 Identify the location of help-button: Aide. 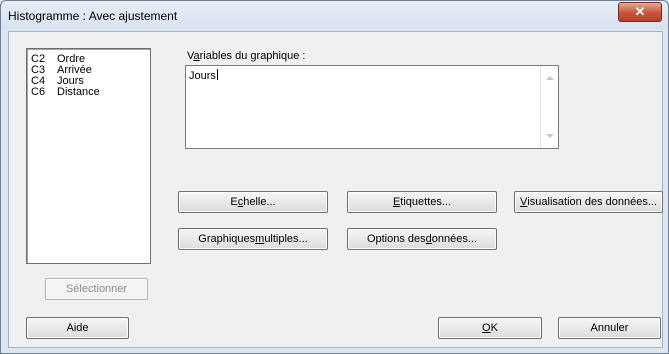
(77, 328).